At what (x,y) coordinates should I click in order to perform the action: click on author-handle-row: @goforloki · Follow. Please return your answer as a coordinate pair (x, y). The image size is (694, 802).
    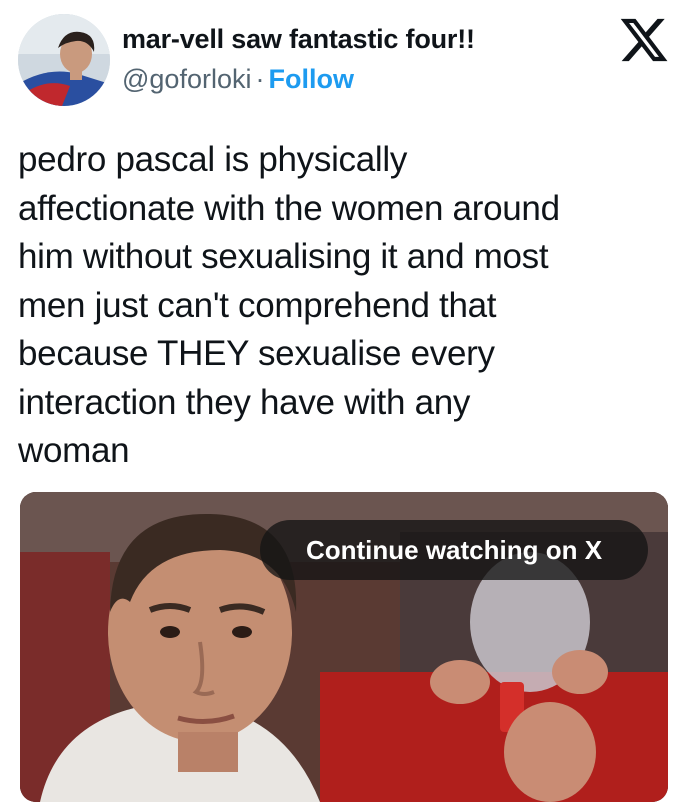
    Looking at the image, I should click on (238, 79).